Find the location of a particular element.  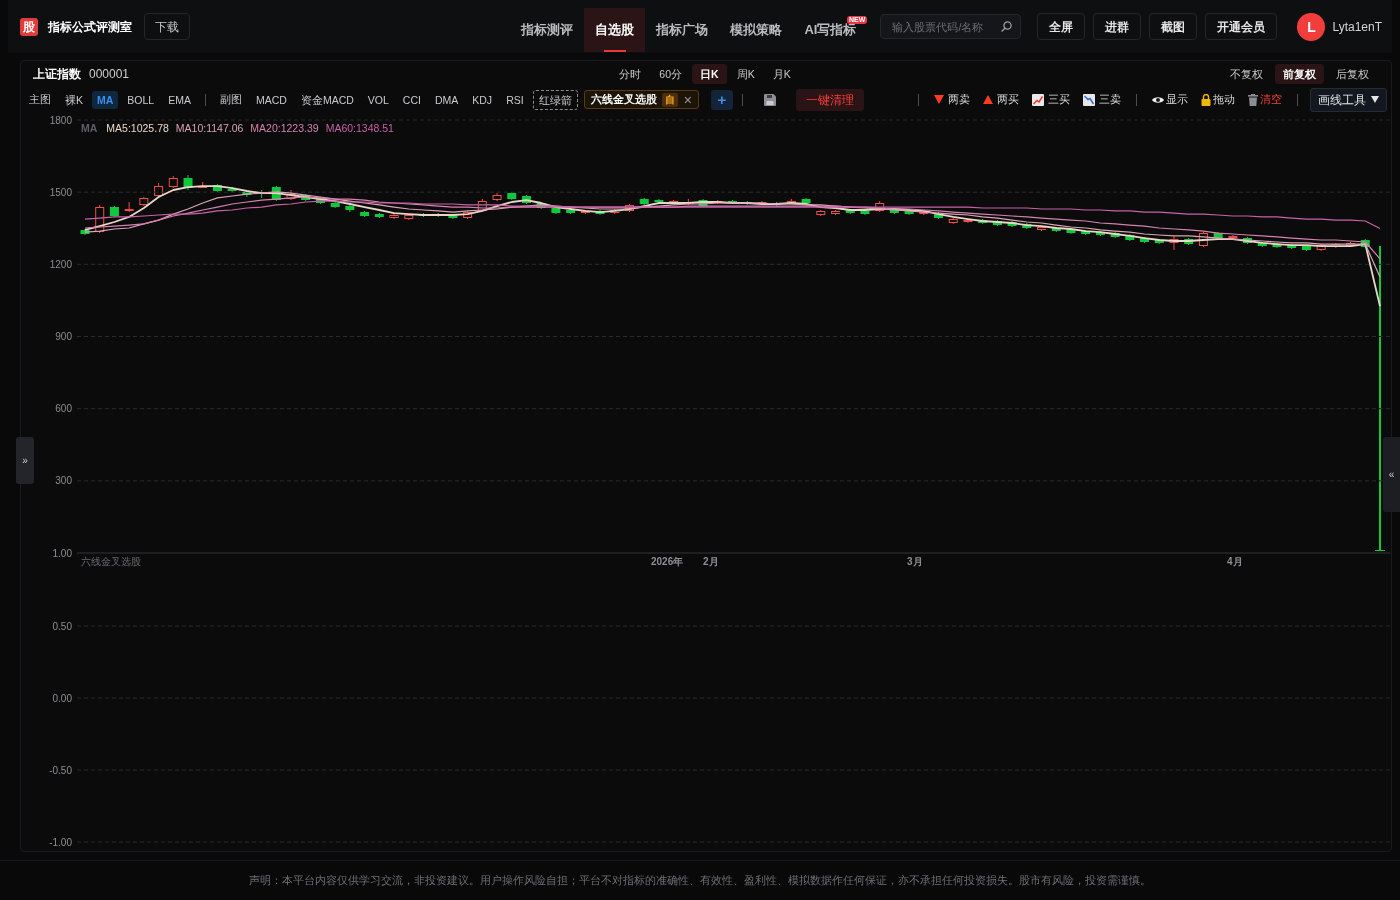

clear-drawings-button: 清空 is located at coordinates (1265, 99).